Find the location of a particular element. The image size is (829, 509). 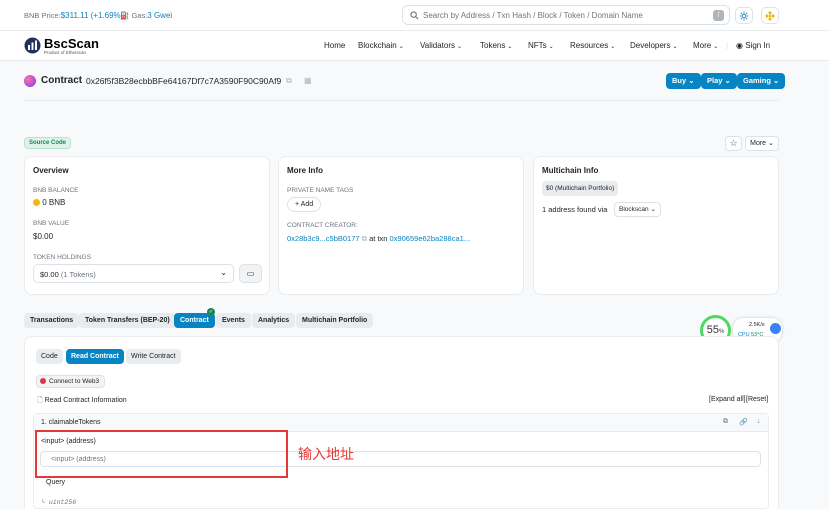

contract-title: Contract is located at coordinates (62, 80).